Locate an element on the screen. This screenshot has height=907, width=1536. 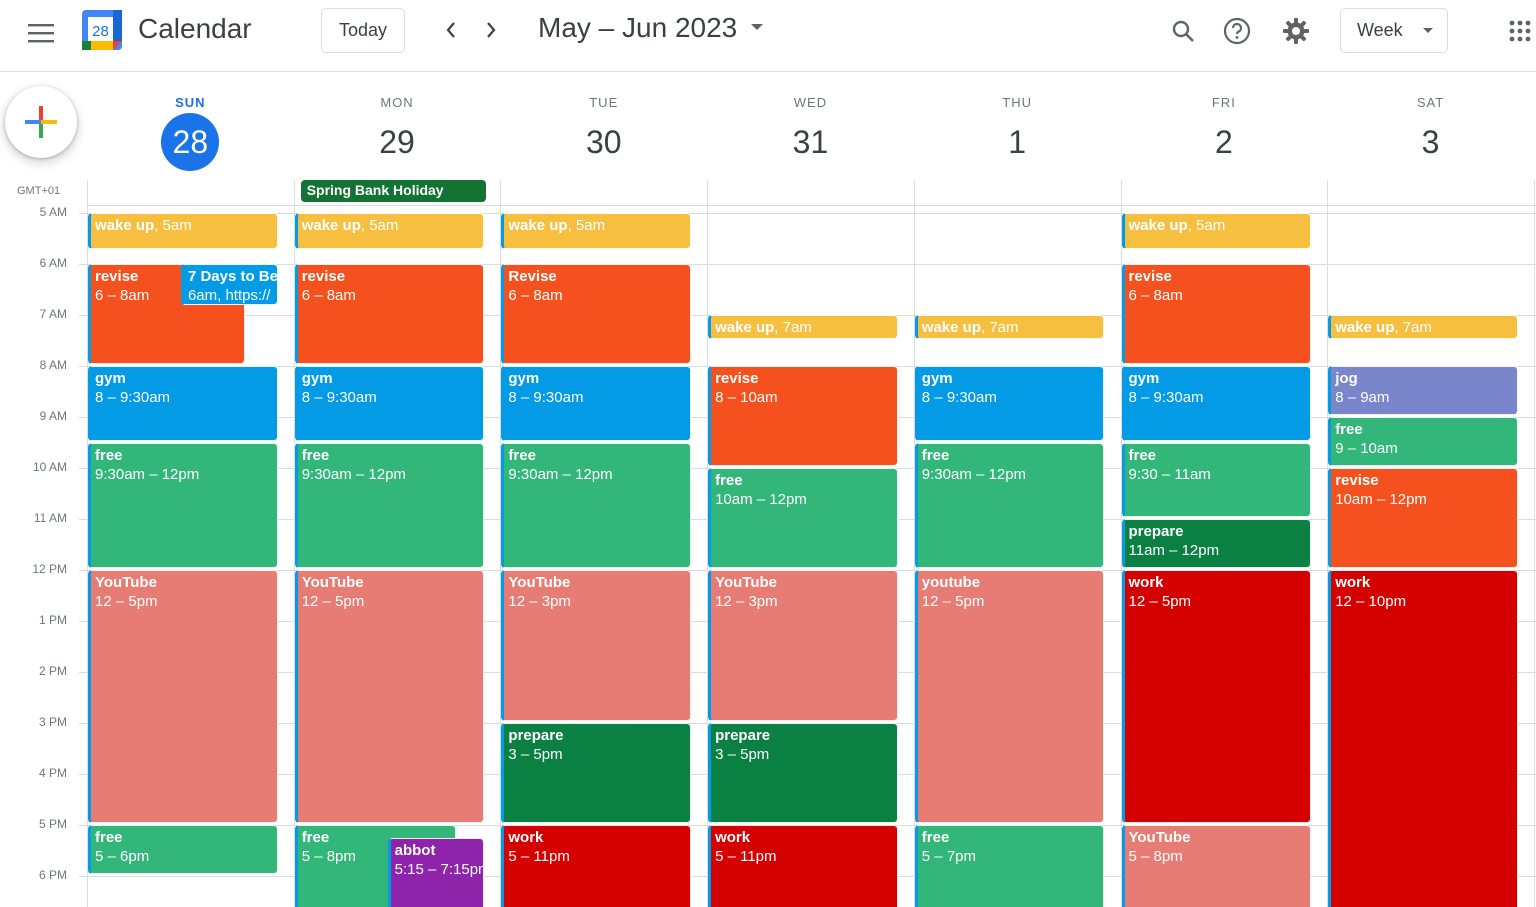
help-button is located at coordinates (1237, 31).